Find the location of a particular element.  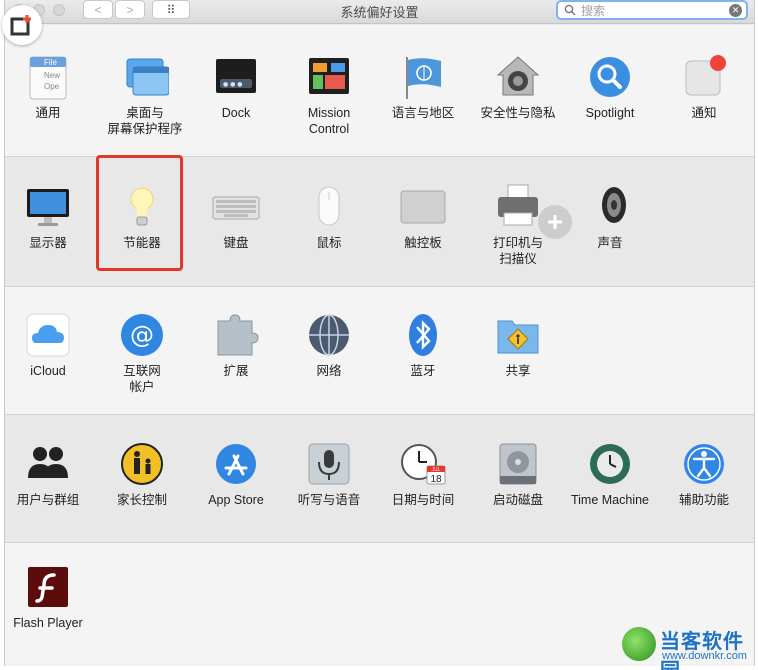

security-house-icon is located at coordinates (518, 77).